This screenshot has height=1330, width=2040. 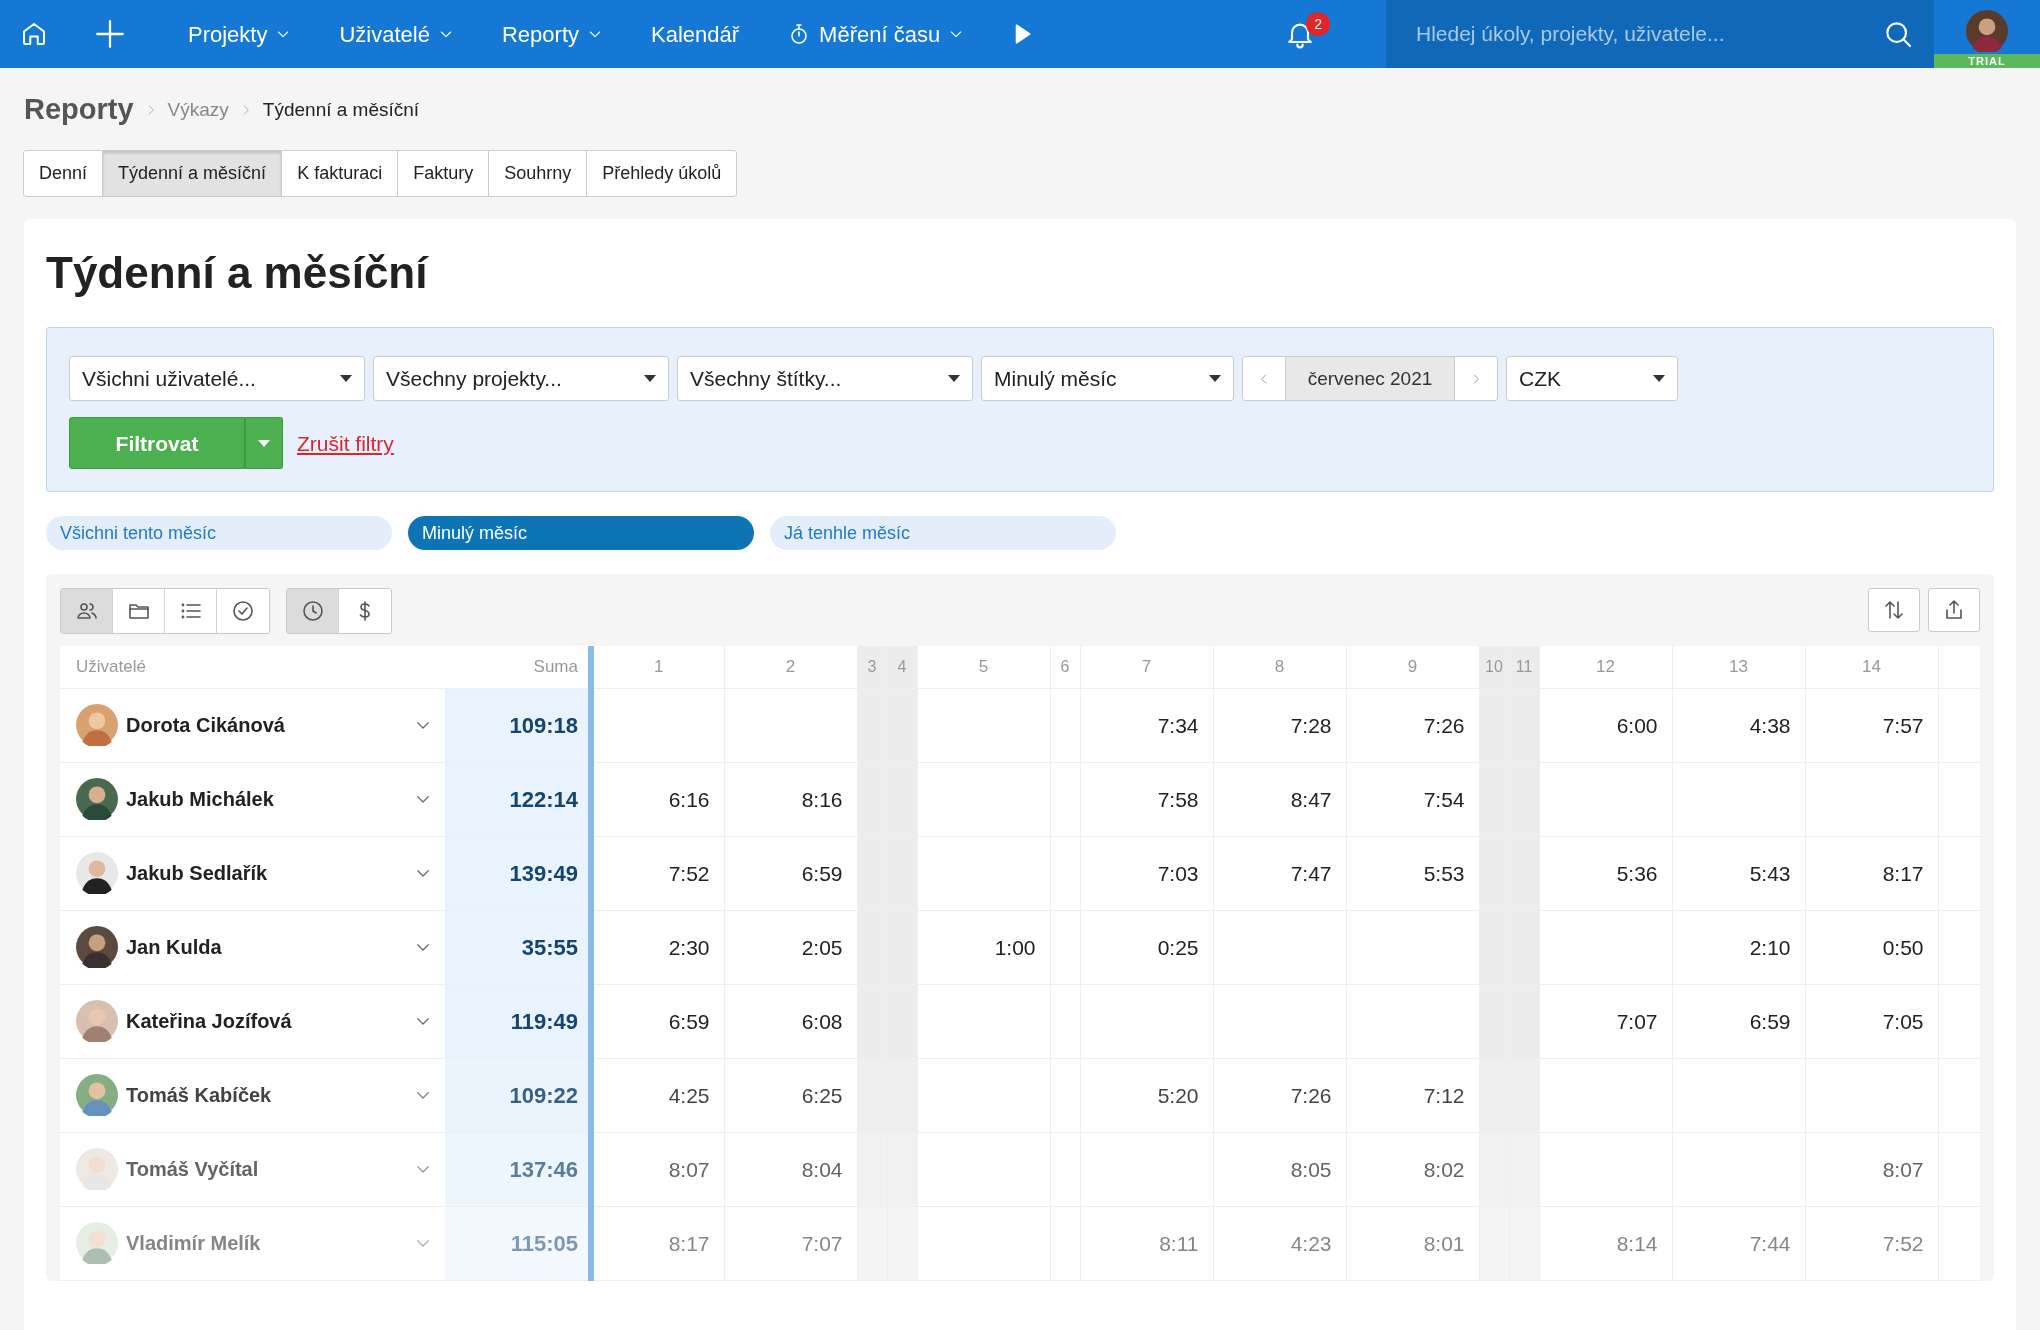 What do you see at coordinates (518, 947) in the screenshot?
I see `sum-cell: 35:55` at bounding box center [518, 947].